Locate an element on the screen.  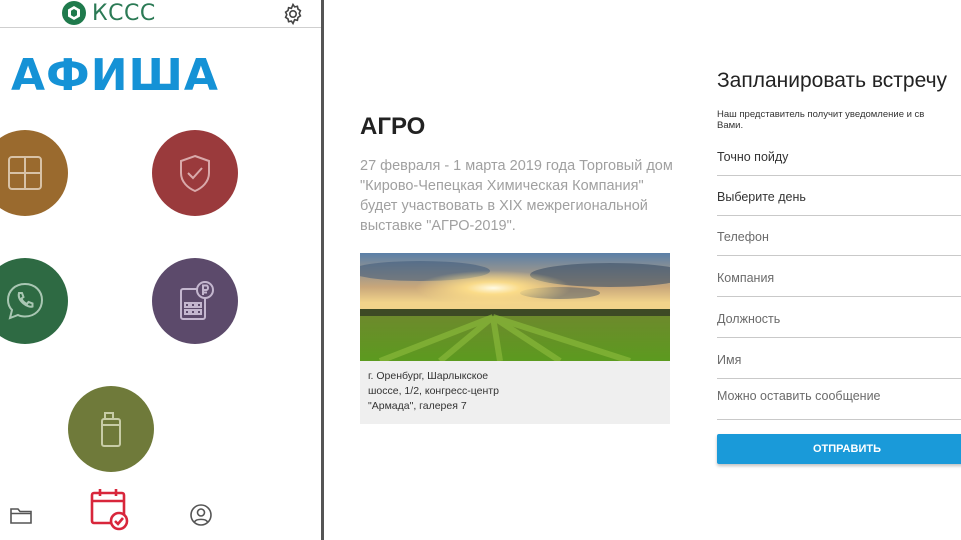
tile-products is located at coordinates (111, 429).